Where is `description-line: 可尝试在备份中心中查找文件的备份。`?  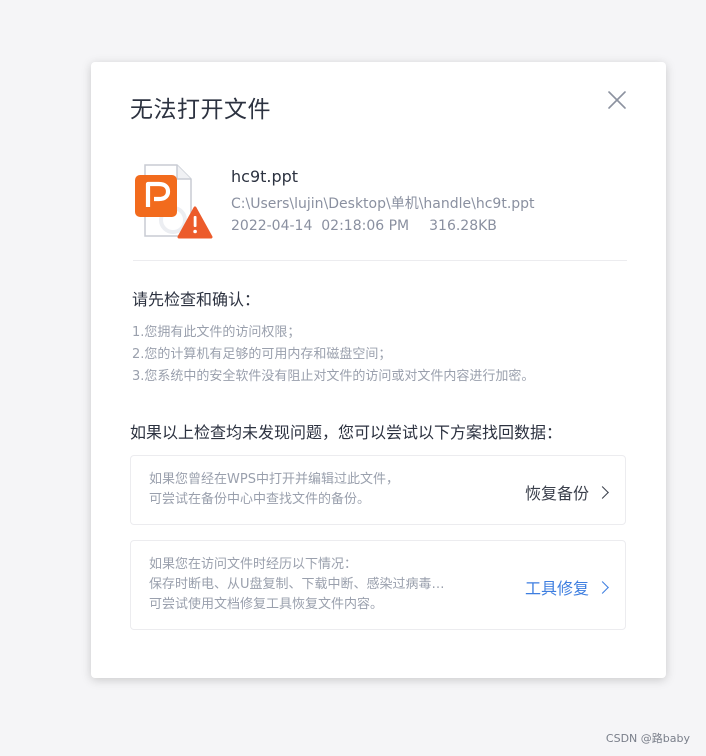
description-line: 可尝试在备份中心中查找文件的备份。 is located at coordinates (260, 499).